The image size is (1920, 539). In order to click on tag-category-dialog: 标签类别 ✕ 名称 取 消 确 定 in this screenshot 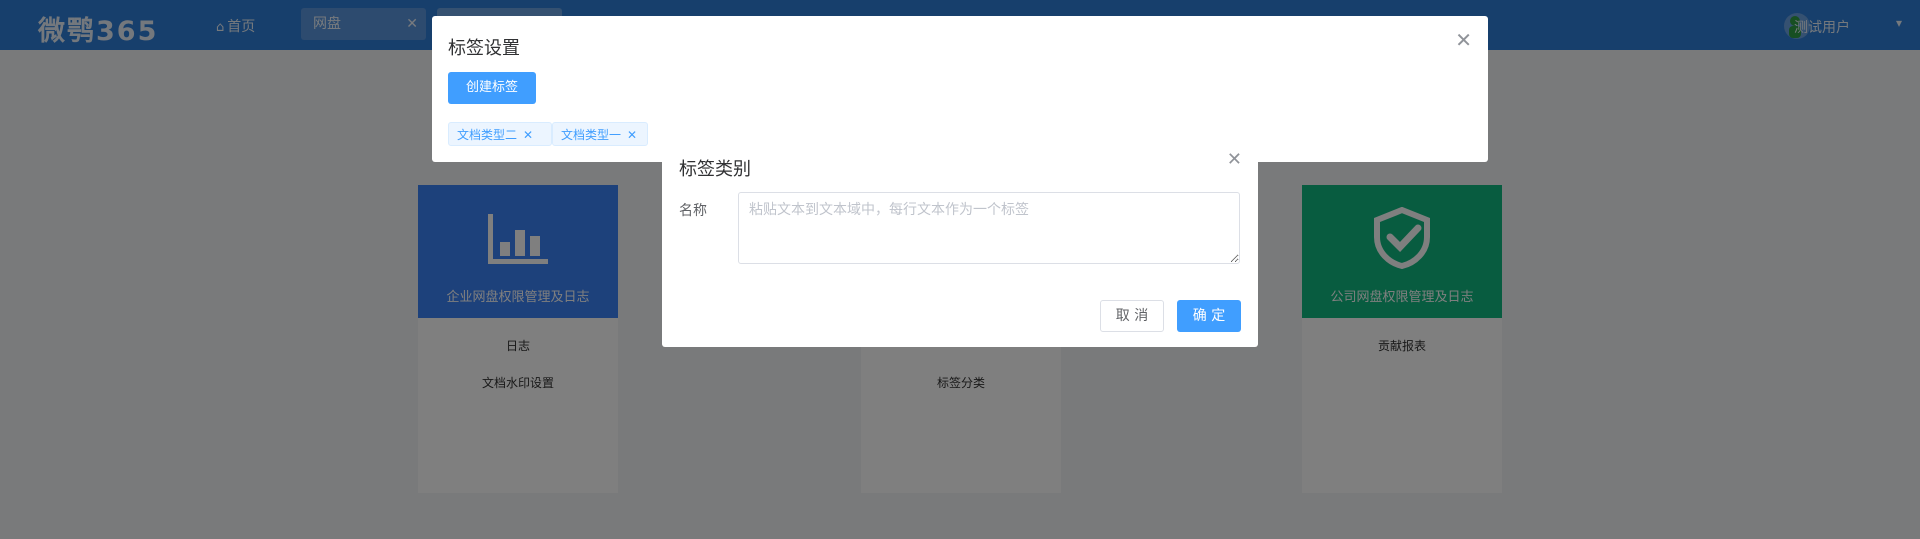, I will do `click(960, 242)`.